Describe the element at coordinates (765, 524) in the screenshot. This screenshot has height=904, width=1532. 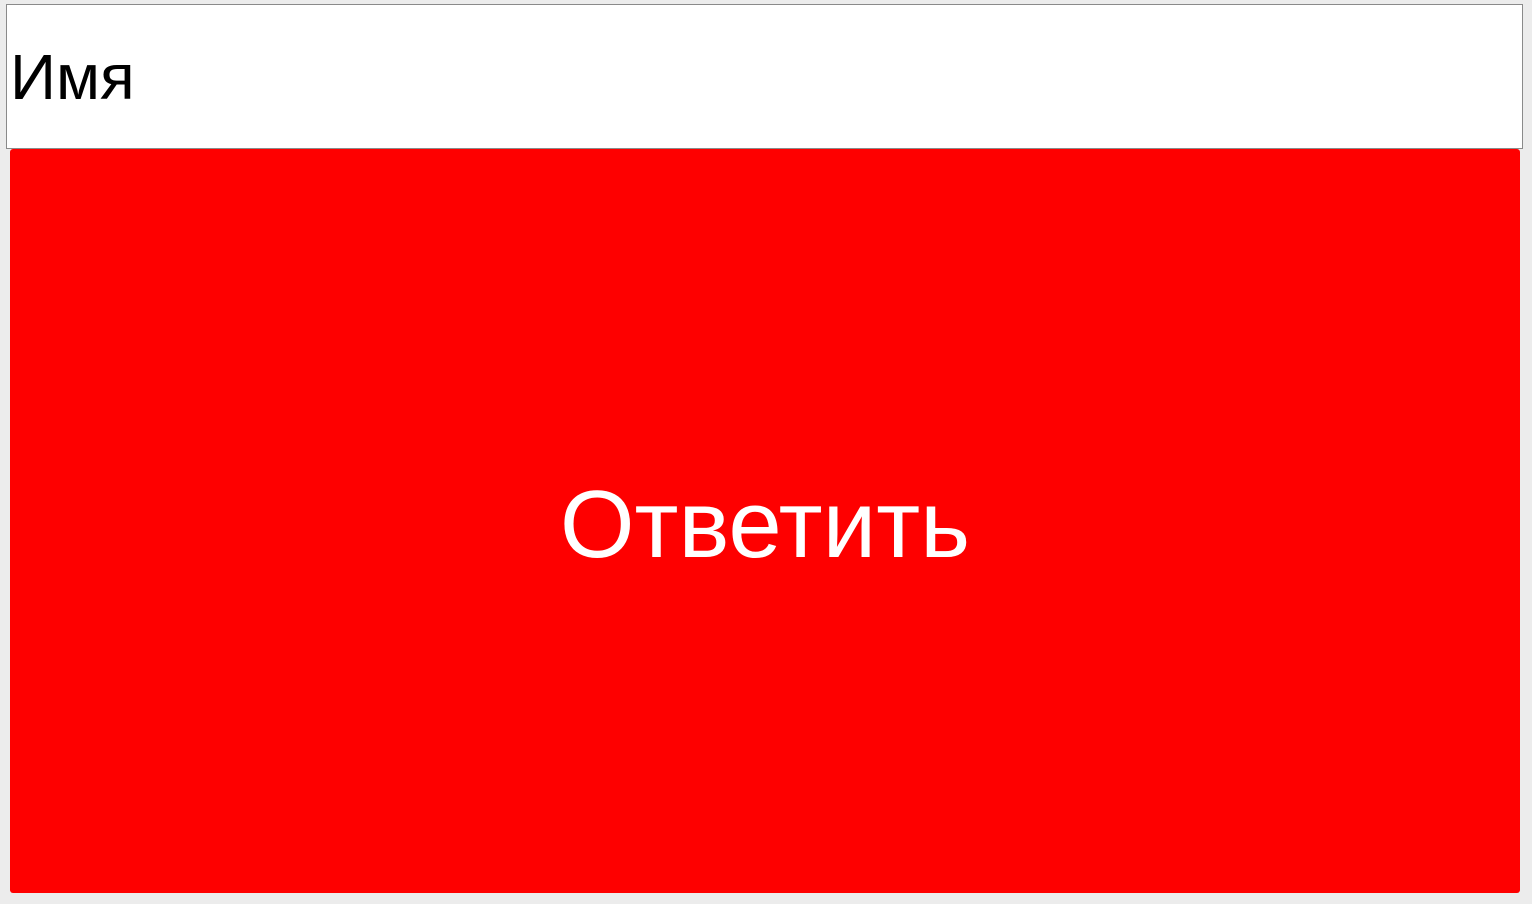
I see `reply-button-label: Ответить` at that location.